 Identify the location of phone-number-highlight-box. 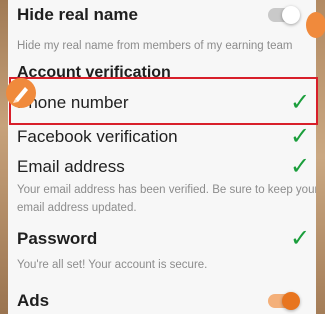
(163, 101).